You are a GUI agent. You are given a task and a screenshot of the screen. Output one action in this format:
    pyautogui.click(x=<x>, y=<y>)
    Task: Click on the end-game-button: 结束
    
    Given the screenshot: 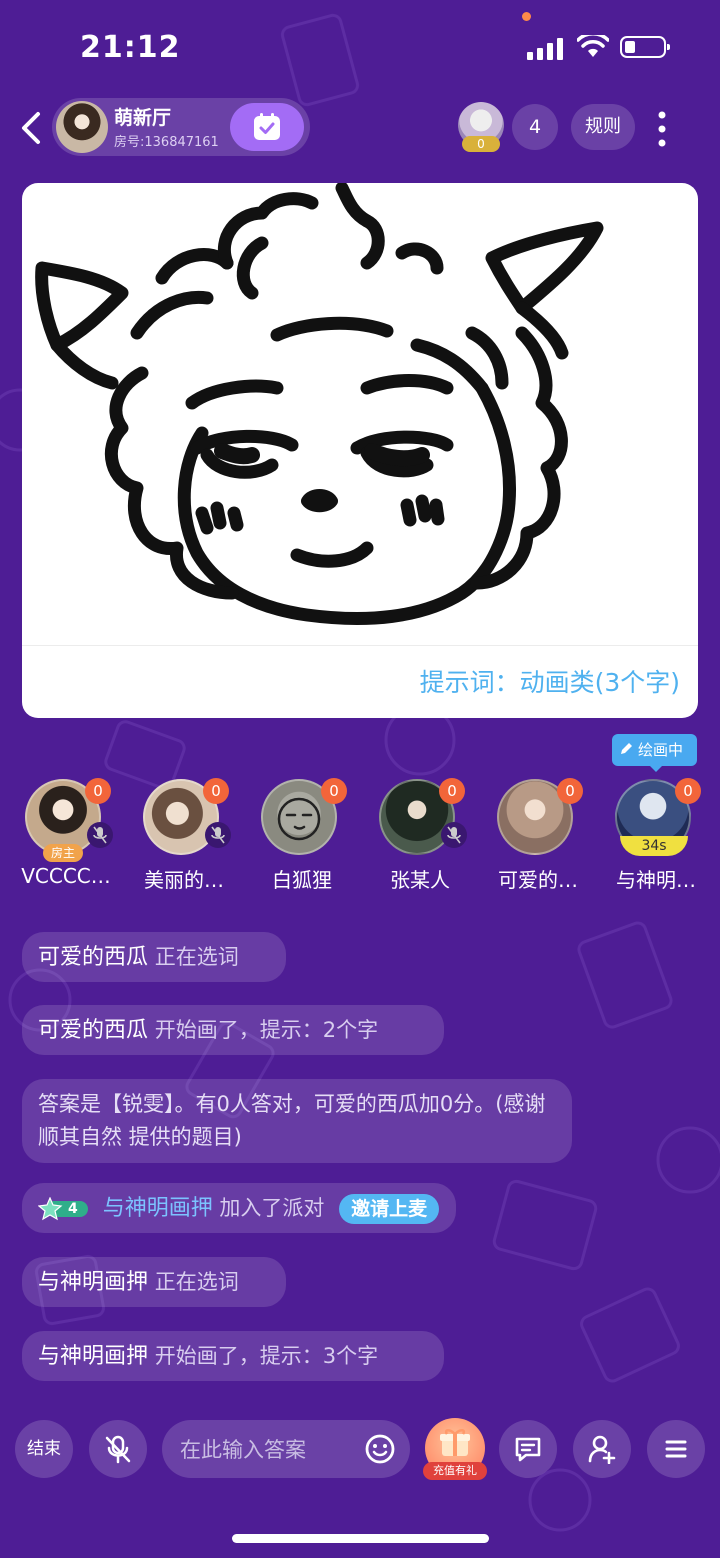 What is the action you would take?
    pyautogui.click(x=44, y=1449)
    